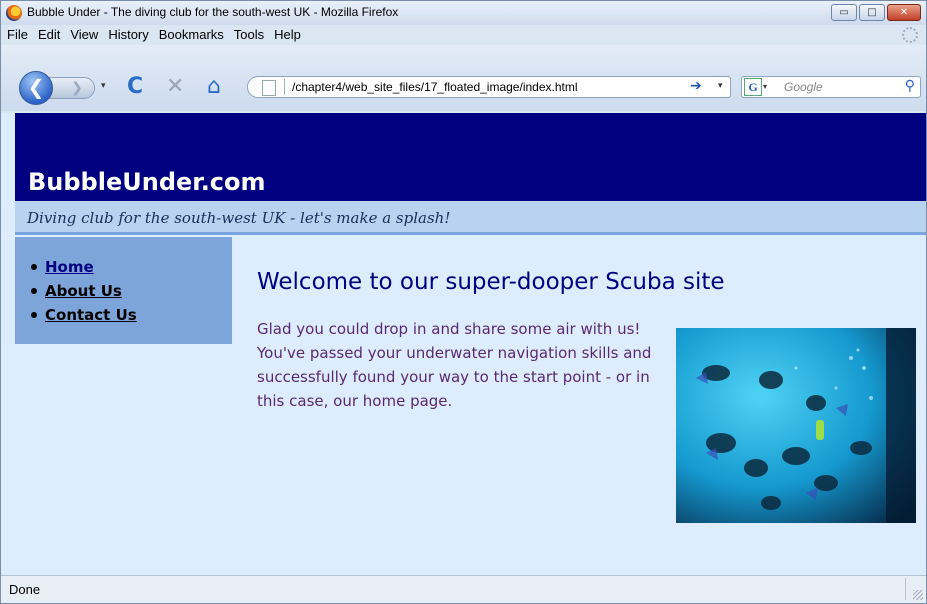 This screenshot has height=604, width=927. Describe the element at coordinates (753, 87) in the screenshot. I see `google-engine-icon: G` at that location.